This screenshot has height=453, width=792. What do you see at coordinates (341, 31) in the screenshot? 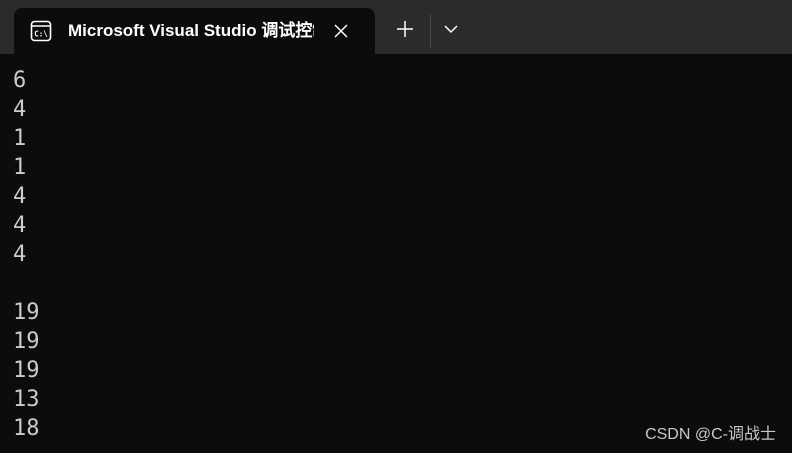
I see `close-icon` at bounding box center [341, 31].